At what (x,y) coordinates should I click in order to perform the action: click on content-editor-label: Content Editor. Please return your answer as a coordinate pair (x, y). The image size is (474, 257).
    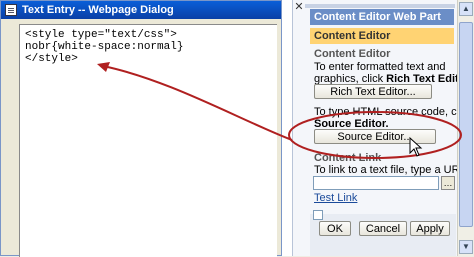
    Looking at the image, I should click on (352, 54).